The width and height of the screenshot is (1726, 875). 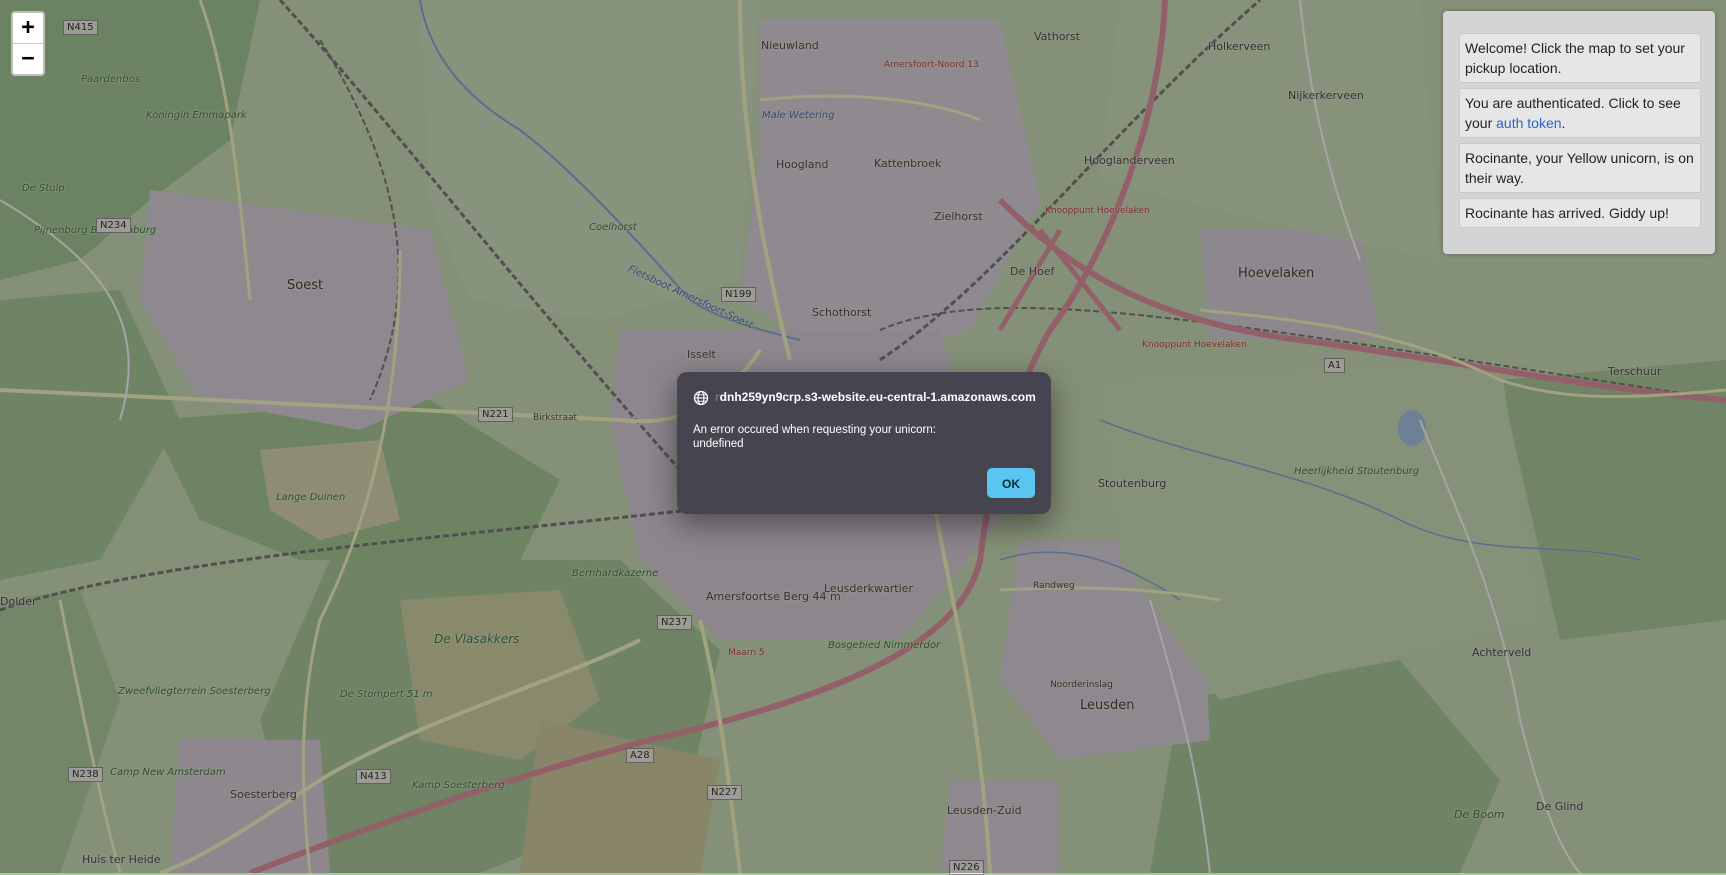 I want to click on zoom-control: + −, so click(x=28, y=43).